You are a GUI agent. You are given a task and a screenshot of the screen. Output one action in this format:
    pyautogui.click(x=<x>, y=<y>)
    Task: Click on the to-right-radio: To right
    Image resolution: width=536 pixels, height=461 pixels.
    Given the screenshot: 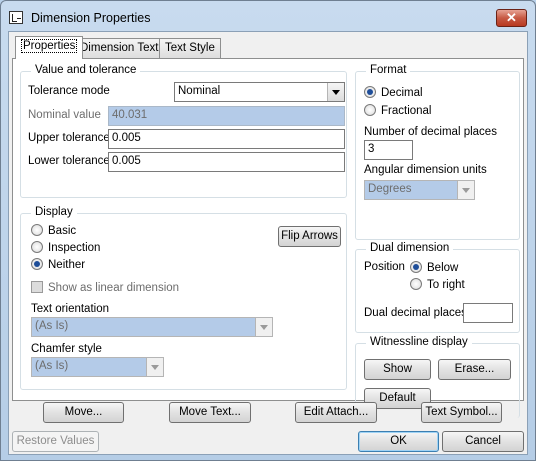 What is the action you would take?
    pyautogui.click(x=437, y=284)
    